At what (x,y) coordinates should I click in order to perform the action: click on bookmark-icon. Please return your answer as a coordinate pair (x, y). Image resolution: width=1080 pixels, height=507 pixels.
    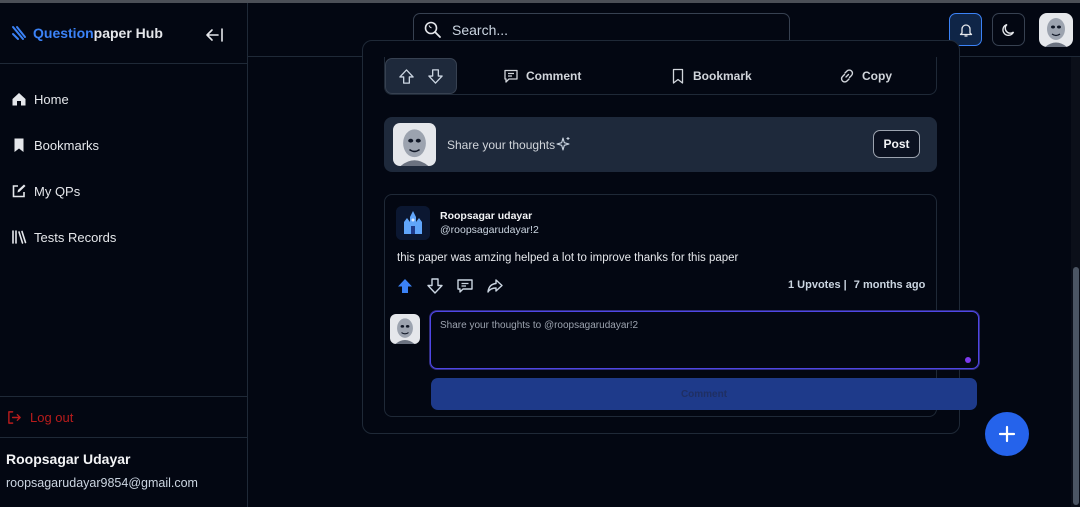
    Looking at the image, I should click on (19, 145).